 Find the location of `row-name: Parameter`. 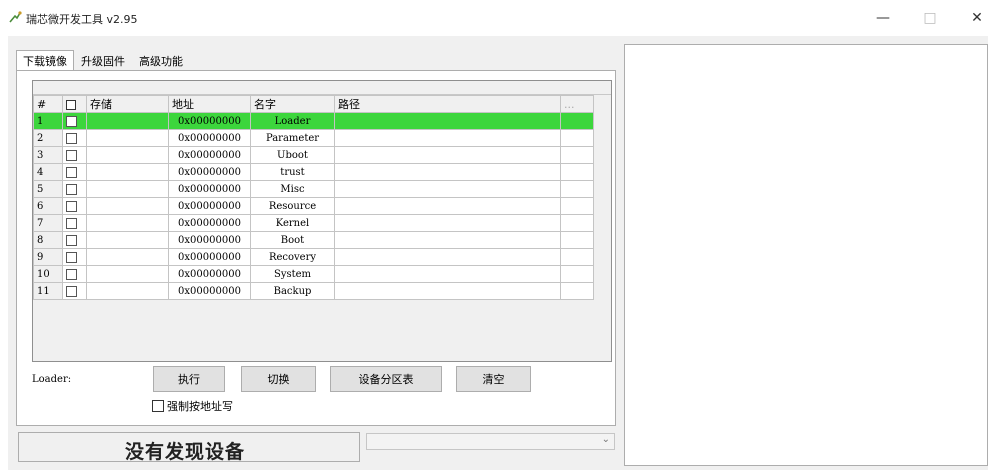

row-name: Parameter is located at coordinates (292, 138).